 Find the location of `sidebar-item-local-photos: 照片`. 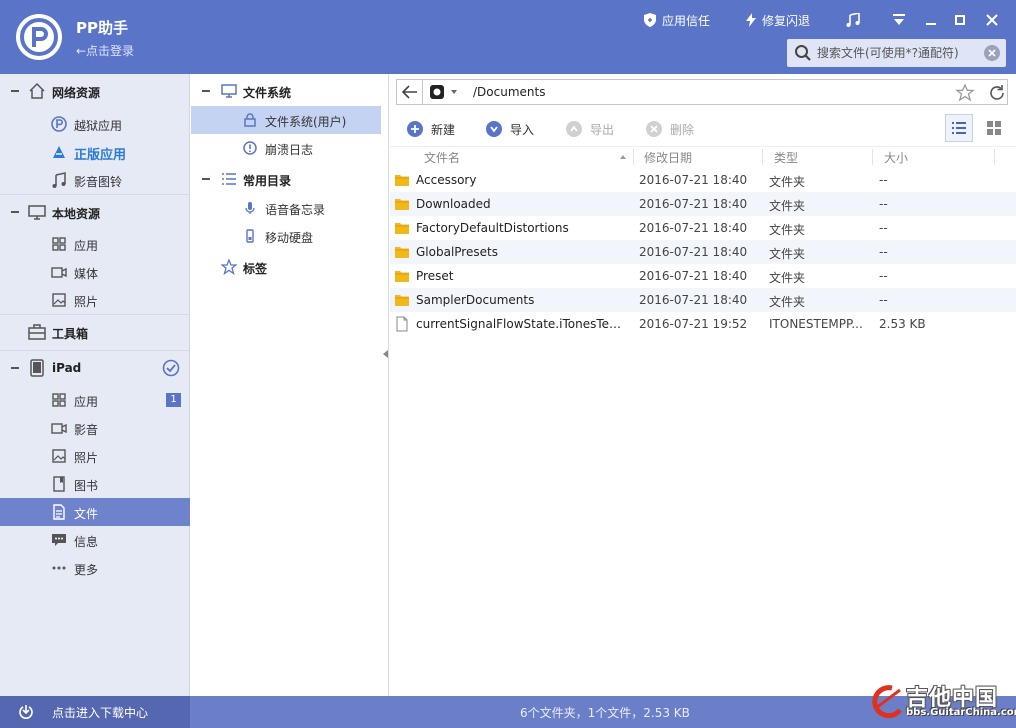

sidebar-item-local-photos: 照片 is located at coordinates (95, 300).